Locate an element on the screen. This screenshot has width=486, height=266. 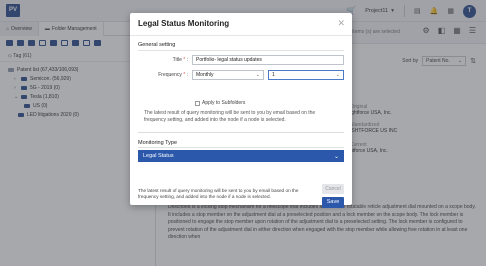
monitoring-type-value: Legal Status is located at coordinates (158, 156).